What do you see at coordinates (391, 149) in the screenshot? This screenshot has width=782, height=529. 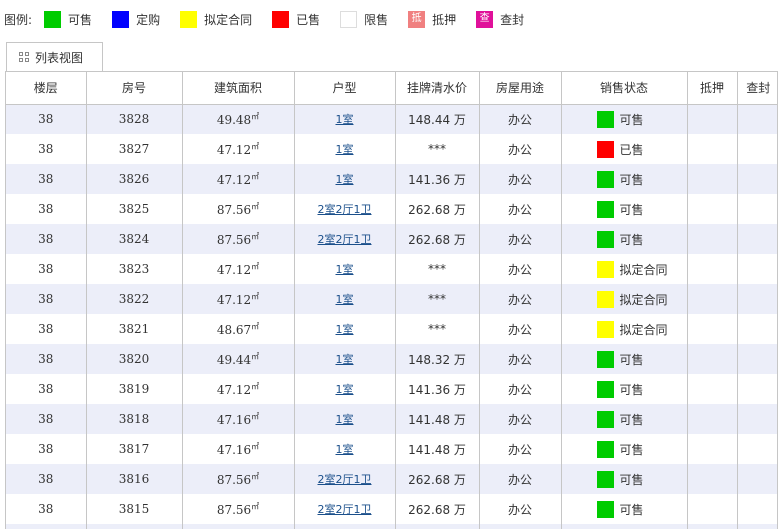 I see `table-row: 38 3827 47.12㎡ 1室 *** 办公 已售` at bounding box center [391, 149].